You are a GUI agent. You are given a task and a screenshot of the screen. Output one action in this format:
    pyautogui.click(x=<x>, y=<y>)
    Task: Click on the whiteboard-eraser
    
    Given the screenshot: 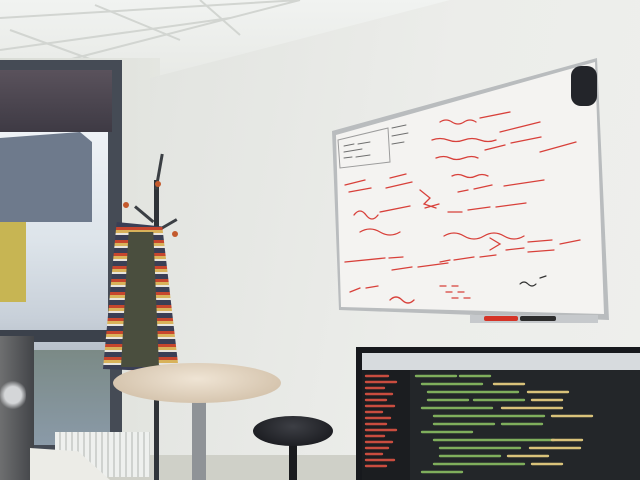 What is the action you would take?
    pyautogui.click(x=584, y=86)
    